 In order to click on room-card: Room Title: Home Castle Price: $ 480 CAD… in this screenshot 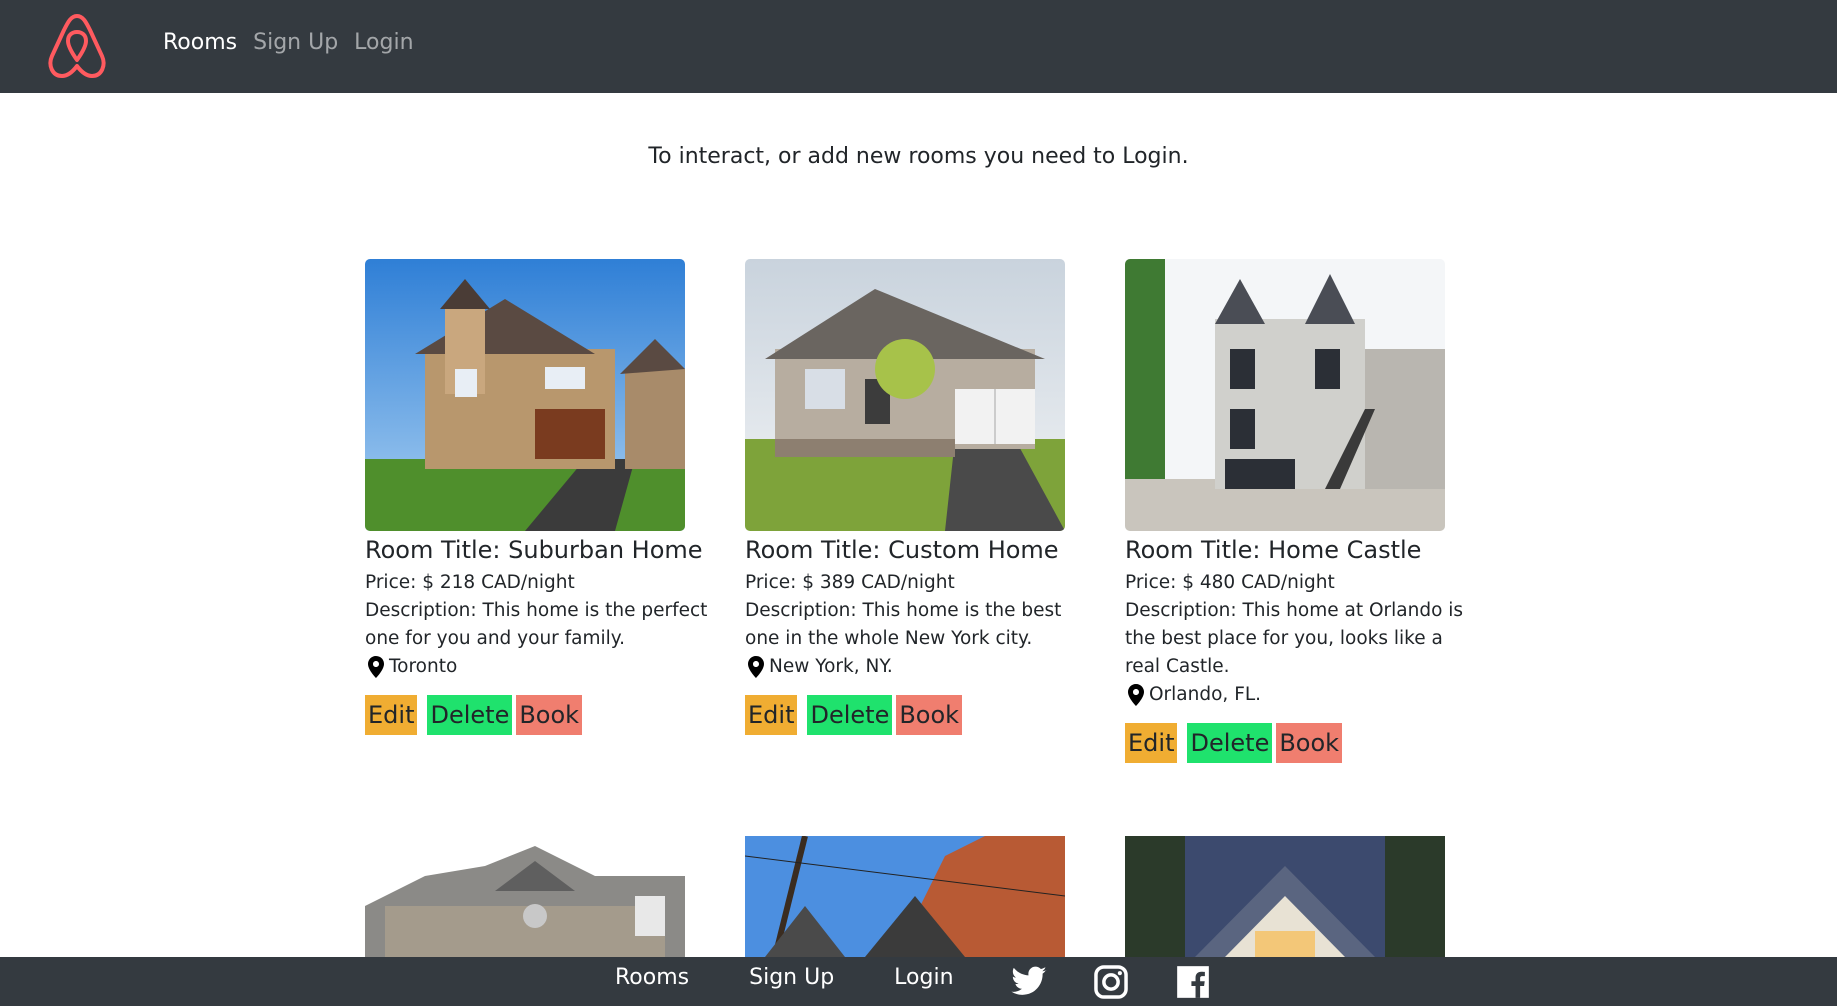, I will do `click(1297, 511)`.